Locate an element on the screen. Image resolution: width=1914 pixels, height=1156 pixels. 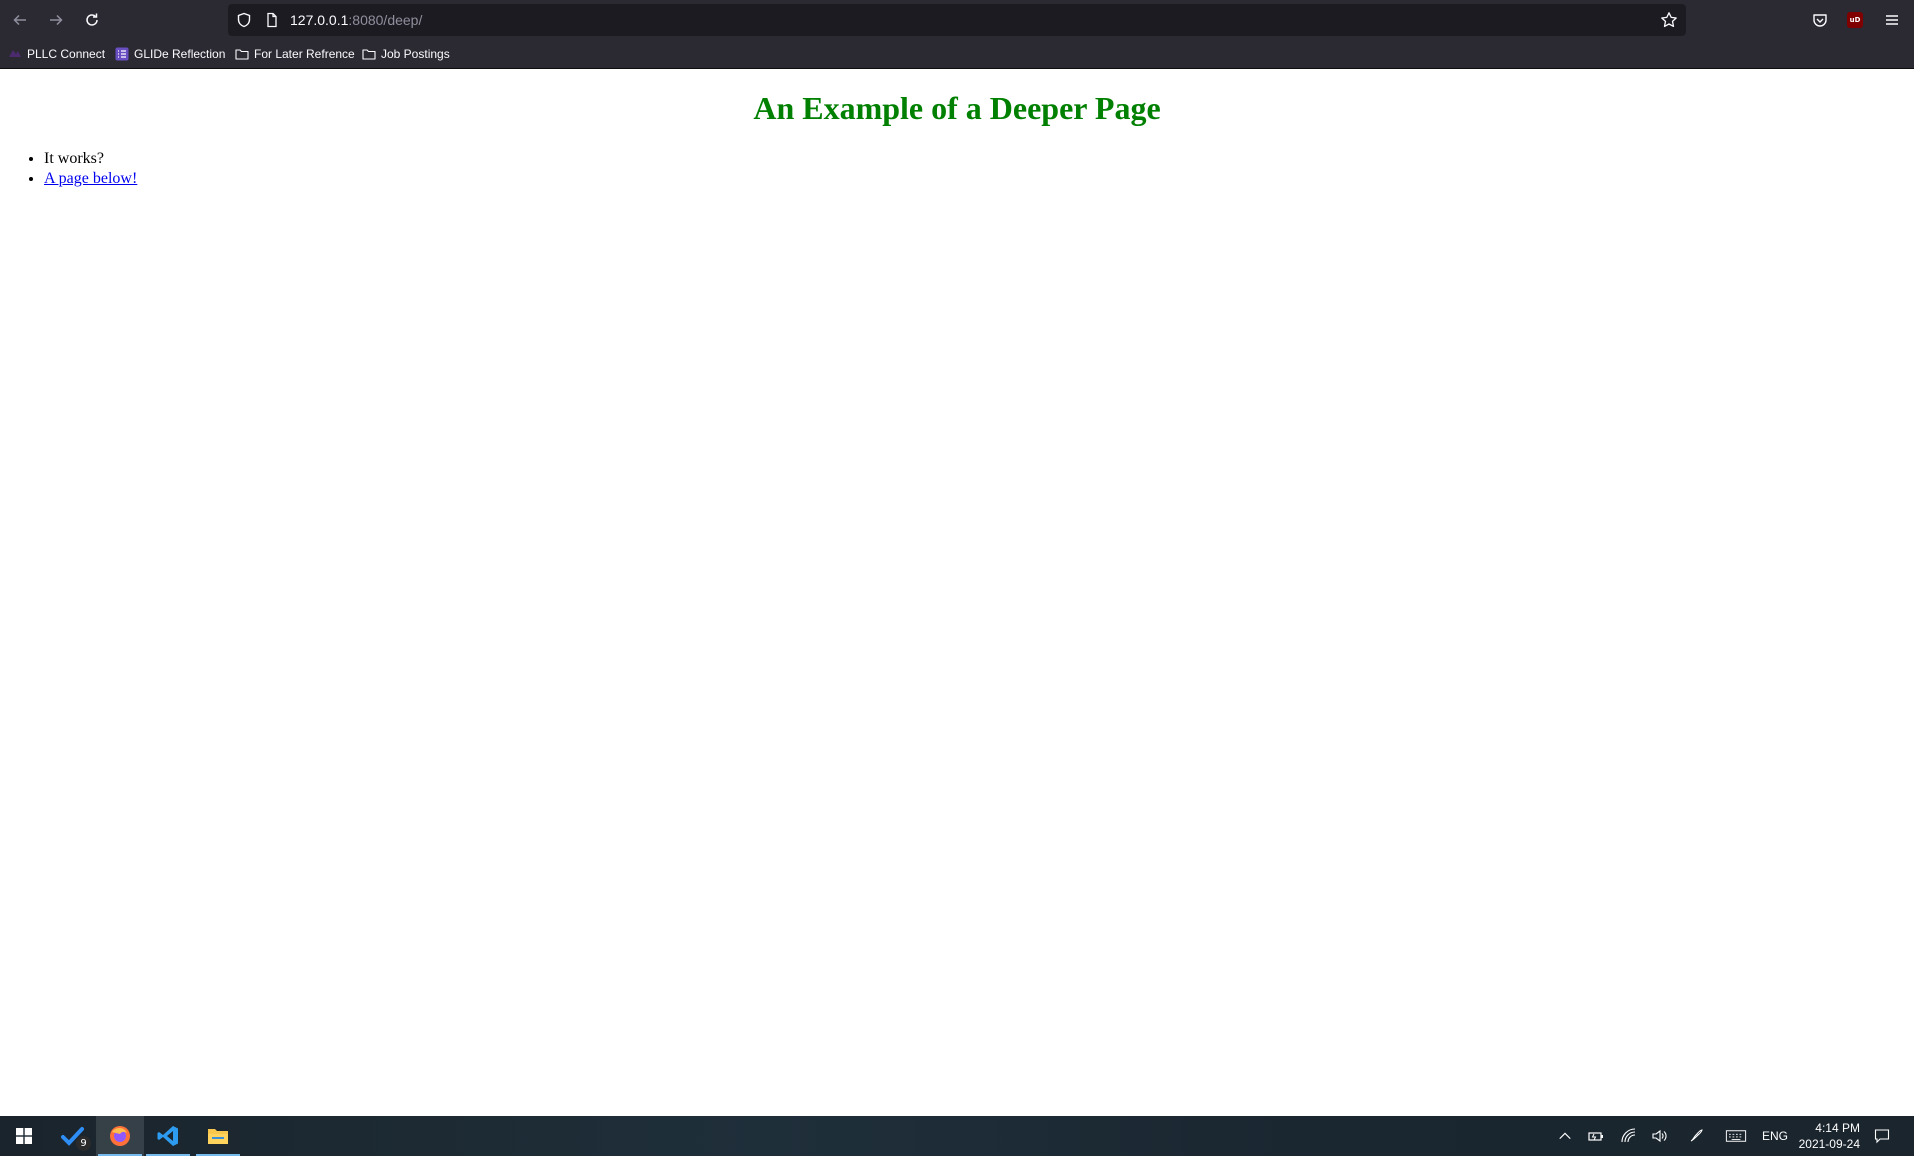
keyboard-icon is located at coordinates (1736, 1136).